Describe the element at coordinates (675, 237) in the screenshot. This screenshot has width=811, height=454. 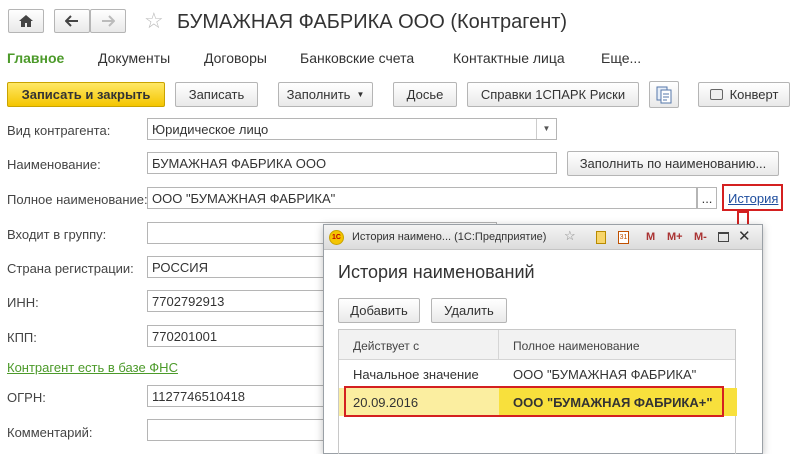
I see `memory-plus-button: M+` at that location.